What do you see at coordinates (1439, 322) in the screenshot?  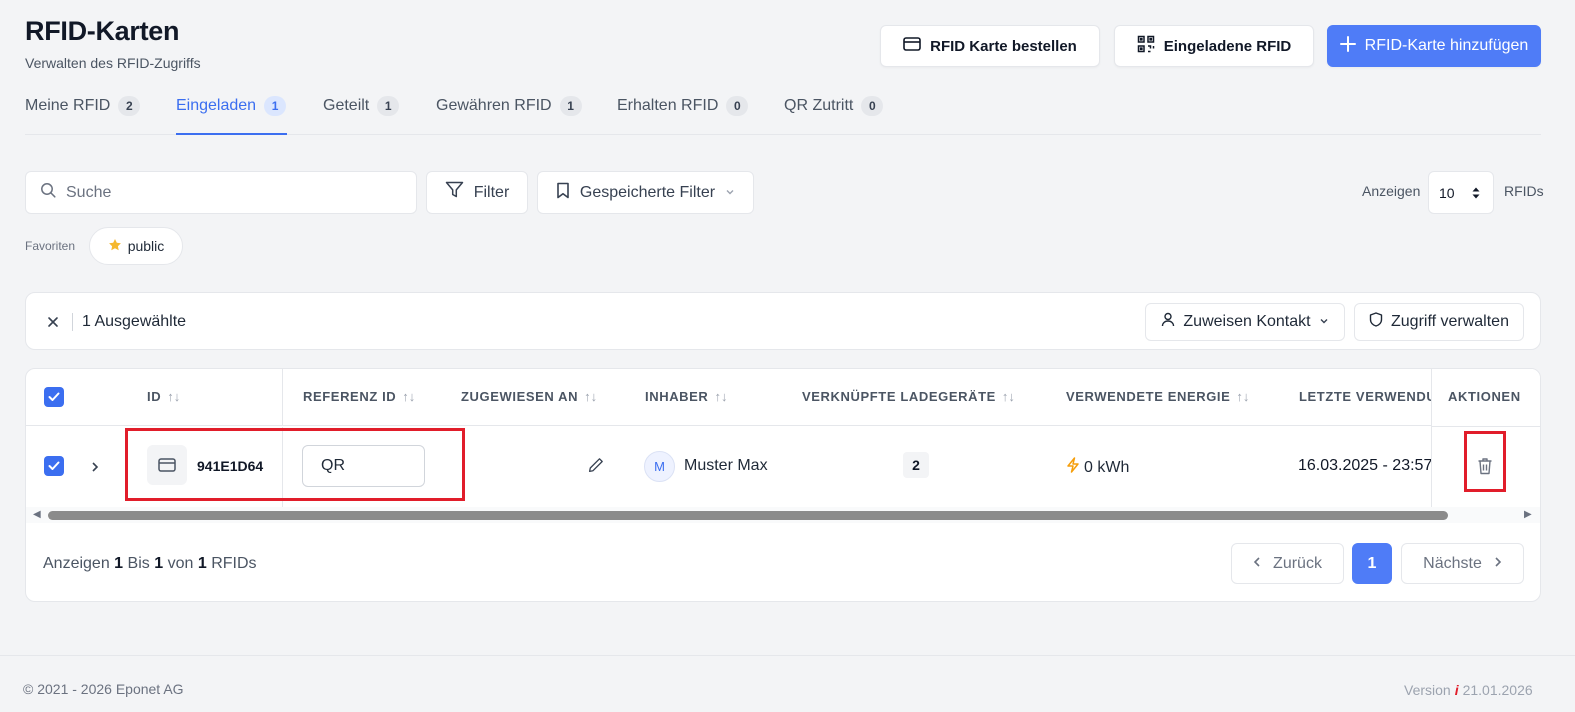 I see `manage-access-button: Zugriff verwalten` at bounding box center [1439, 322].